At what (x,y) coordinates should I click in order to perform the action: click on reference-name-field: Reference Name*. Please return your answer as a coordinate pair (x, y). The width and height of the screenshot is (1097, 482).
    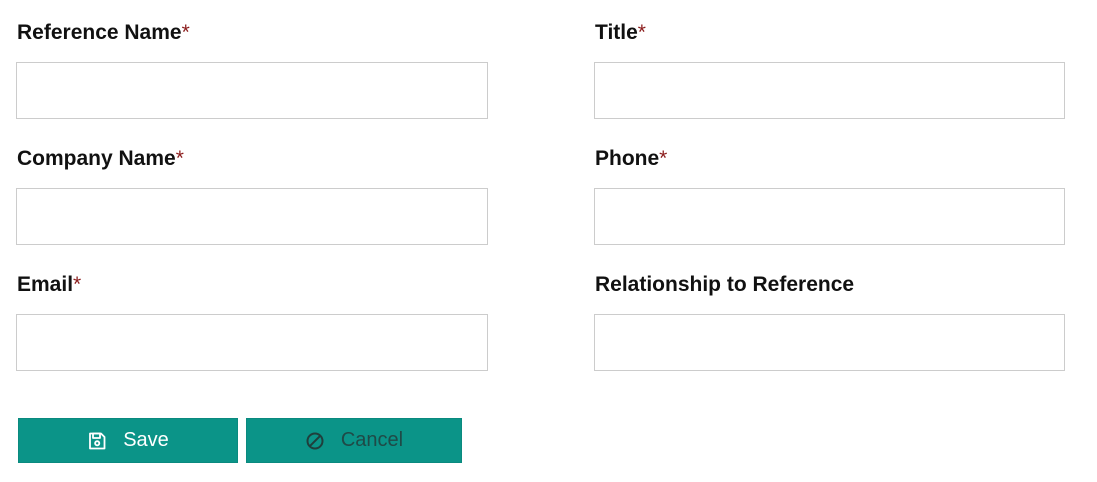
    Looking at the image, I should click on (252, 68).